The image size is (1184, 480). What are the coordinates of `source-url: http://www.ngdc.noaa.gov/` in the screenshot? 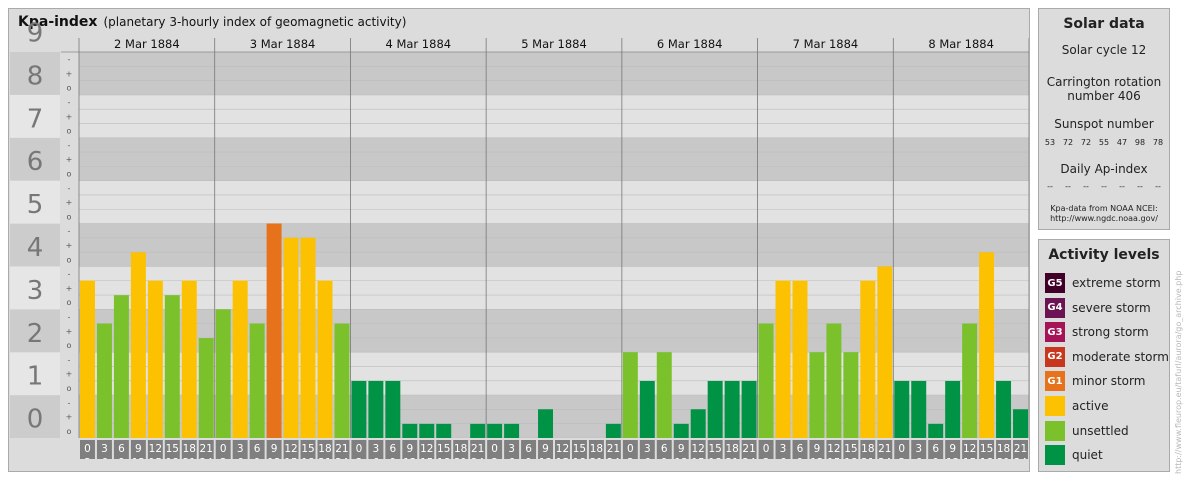 It's located at (1104, 219).